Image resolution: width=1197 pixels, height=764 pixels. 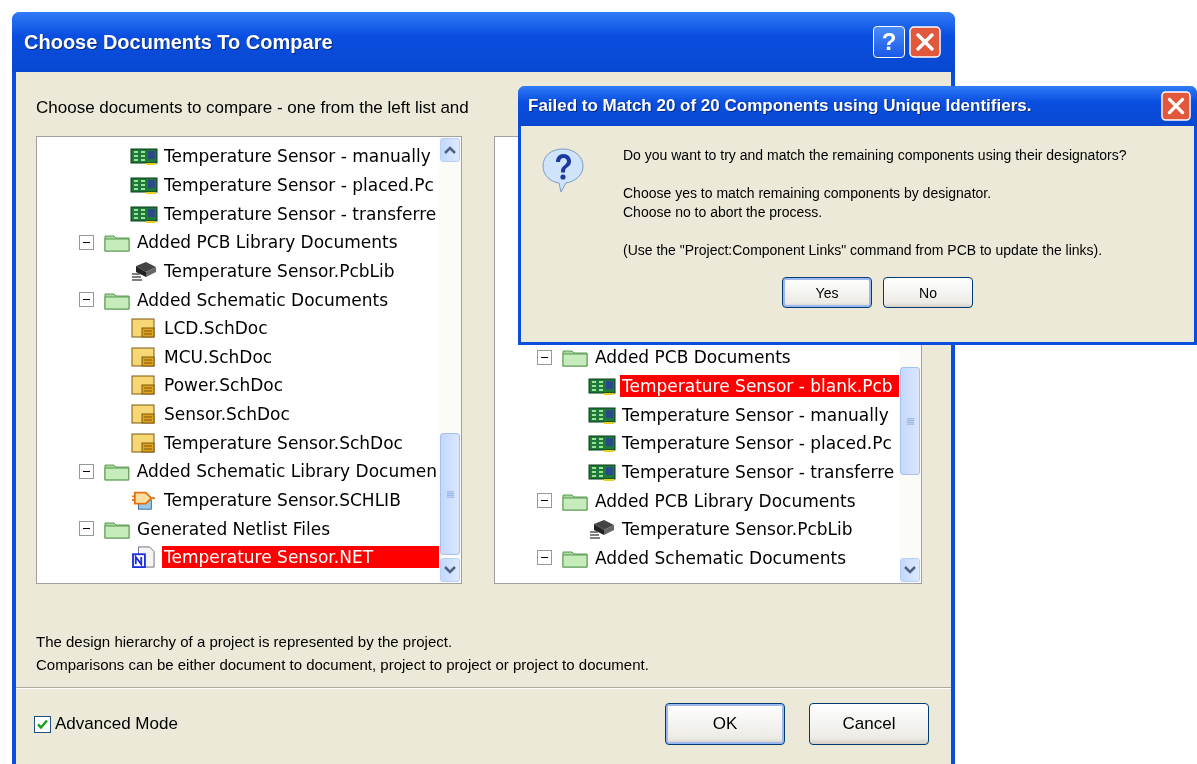 I want to click on document-item: Temperature Sensor.SCHLIB, so click(x=282, y=500).